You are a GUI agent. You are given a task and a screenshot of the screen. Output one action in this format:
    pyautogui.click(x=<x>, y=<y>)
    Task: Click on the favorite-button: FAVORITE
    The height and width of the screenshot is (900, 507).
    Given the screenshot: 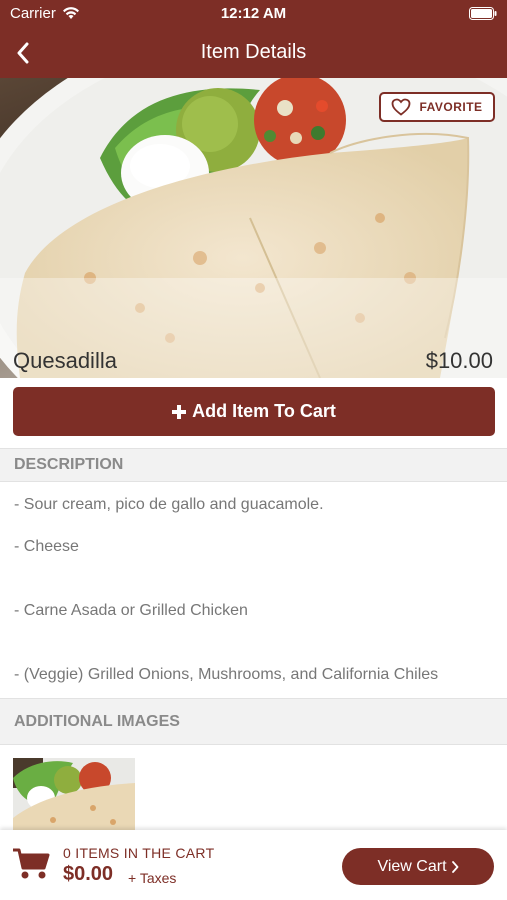 What is the action you would take?
    pyautogui.click(x=437, y=107)
    